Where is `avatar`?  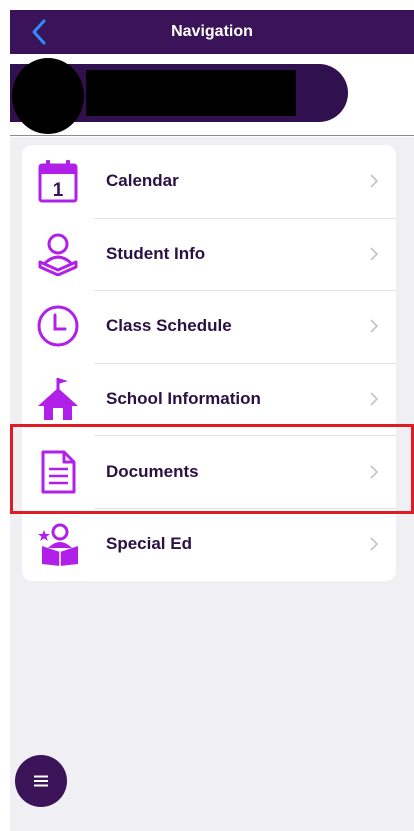
avatar is located at coordinates (48, 96).